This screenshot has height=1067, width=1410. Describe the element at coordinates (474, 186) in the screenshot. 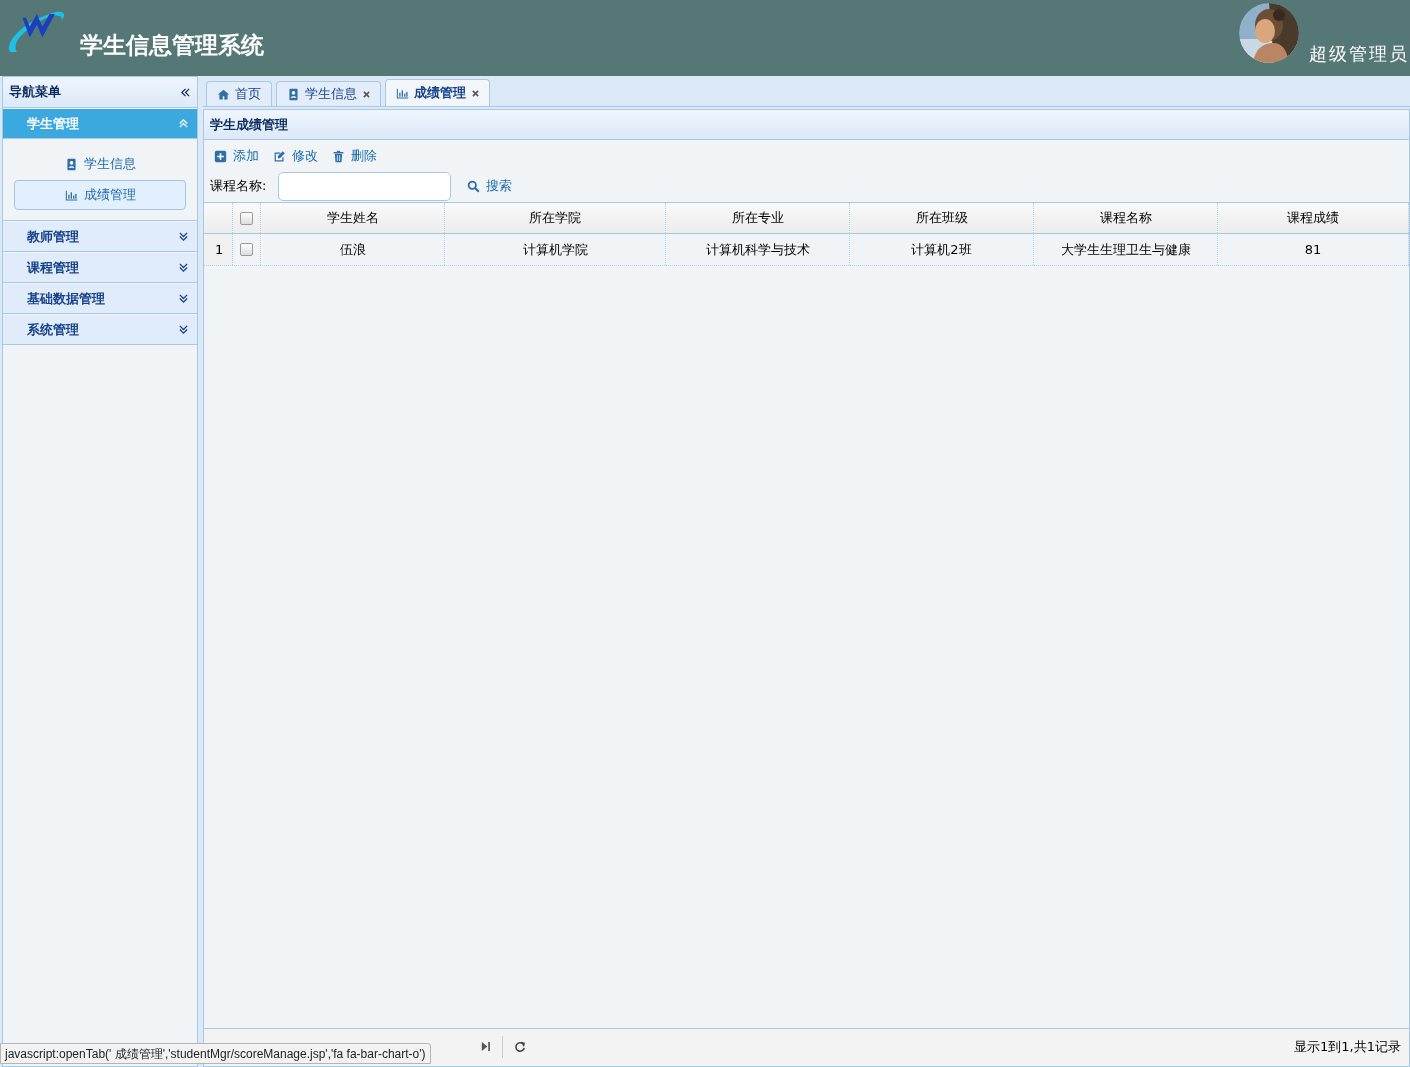

I see `search-icon` at that location.